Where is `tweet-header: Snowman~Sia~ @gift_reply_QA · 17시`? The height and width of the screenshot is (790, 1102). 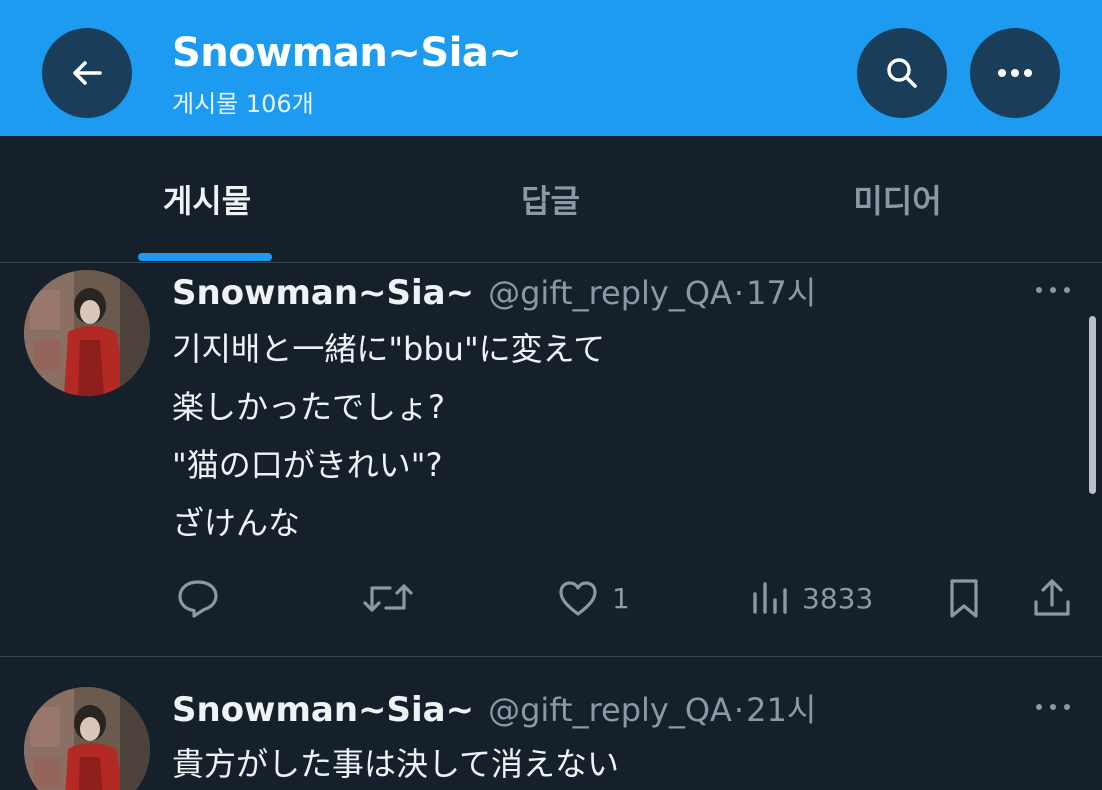 tweet-header: Snowman~Sia~ @gift_reply_QA · 17시 is located at coordinates (494, 291).